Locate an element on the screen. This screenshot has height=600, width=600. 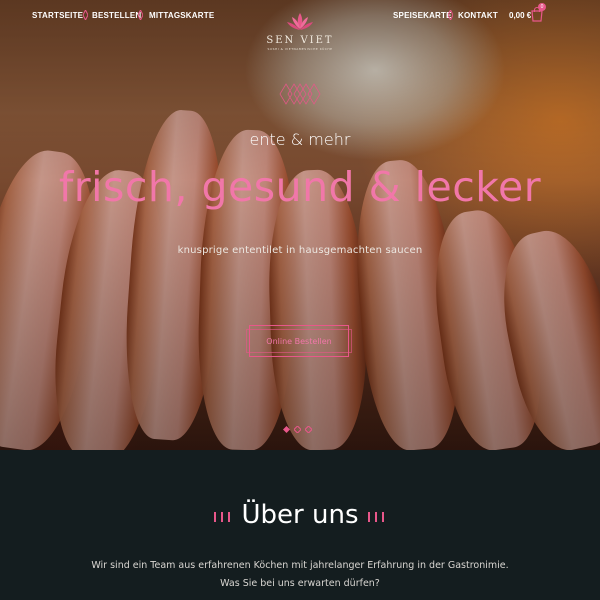
slider-pagination is located at coordinates (297, 429).